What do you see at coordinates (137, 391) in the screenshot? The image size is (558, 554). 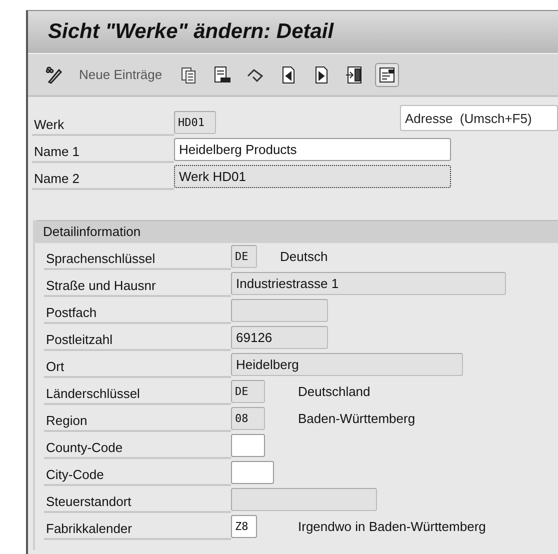 I see `field-label: Länderschlüssel` at bounding box center [137, 391].